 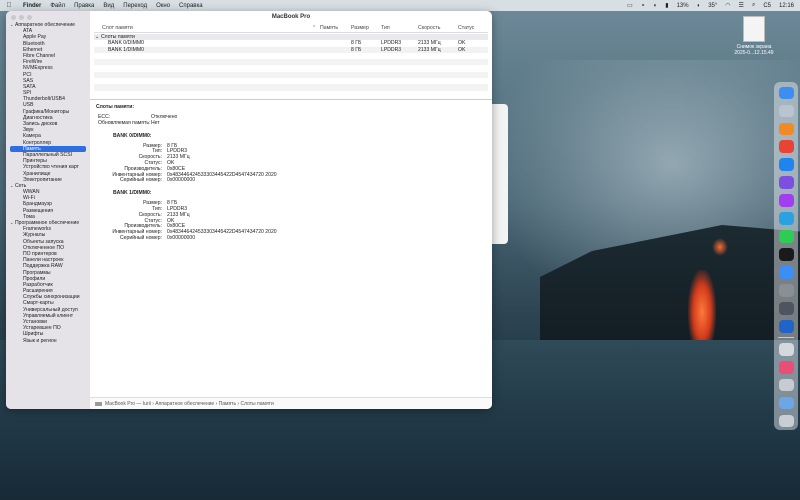 I want to click on column-header-size: Размер, so click(x=360, y=28).